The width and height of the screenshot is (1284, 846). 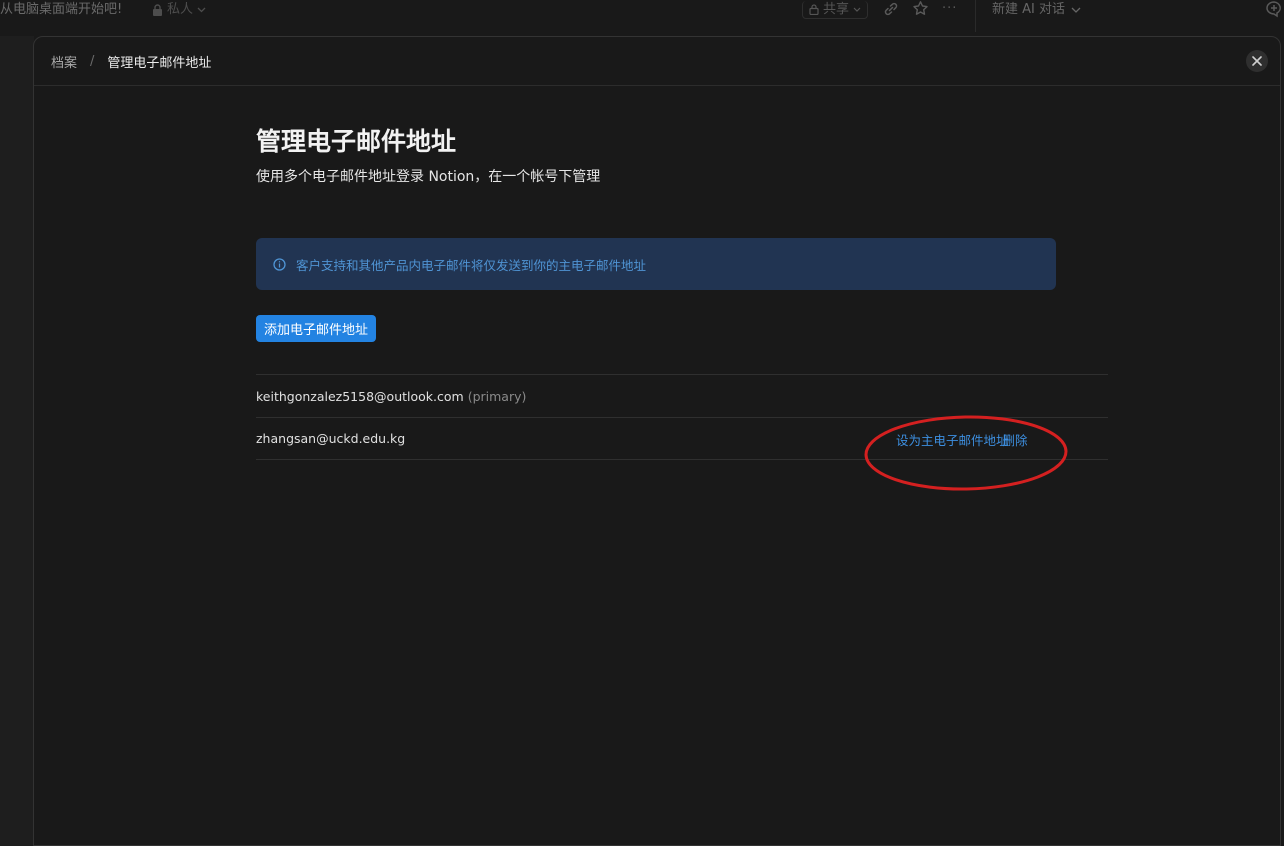 I want to click on share-button: 共享, so click(x=835, y=10).